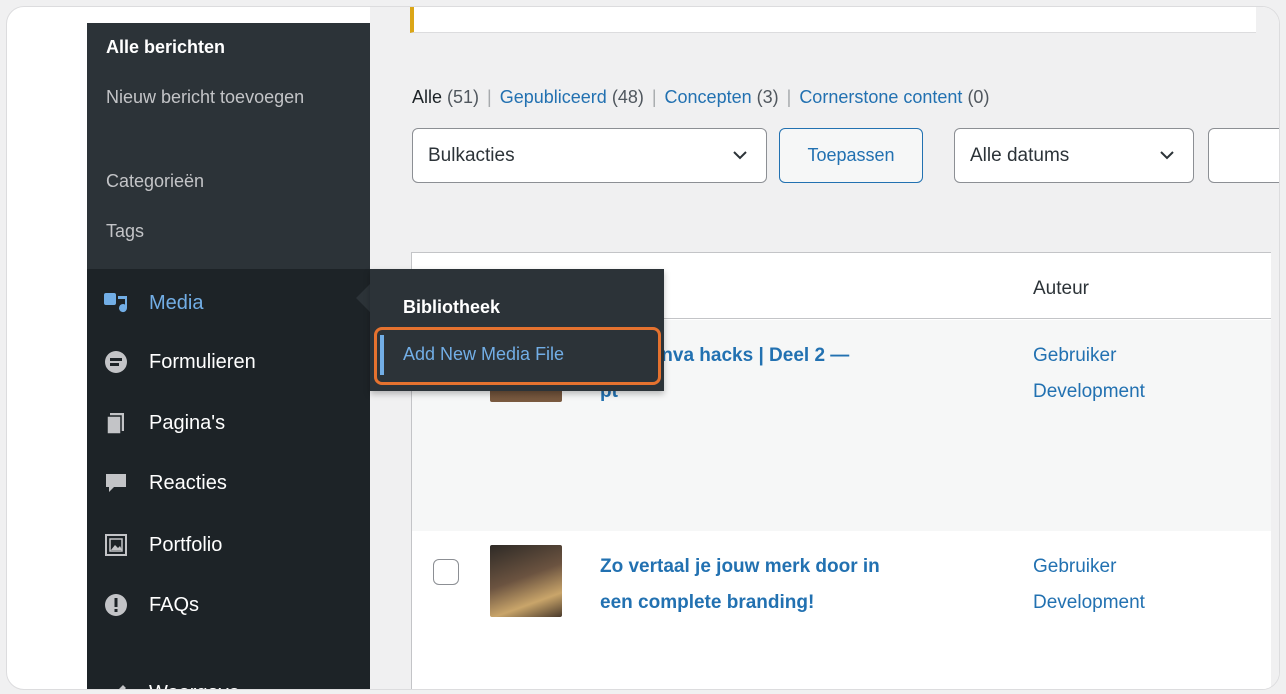 This screenshot has width=1286, height=694. I want to click on sidebar-item-label: Media, so click(176, 302).